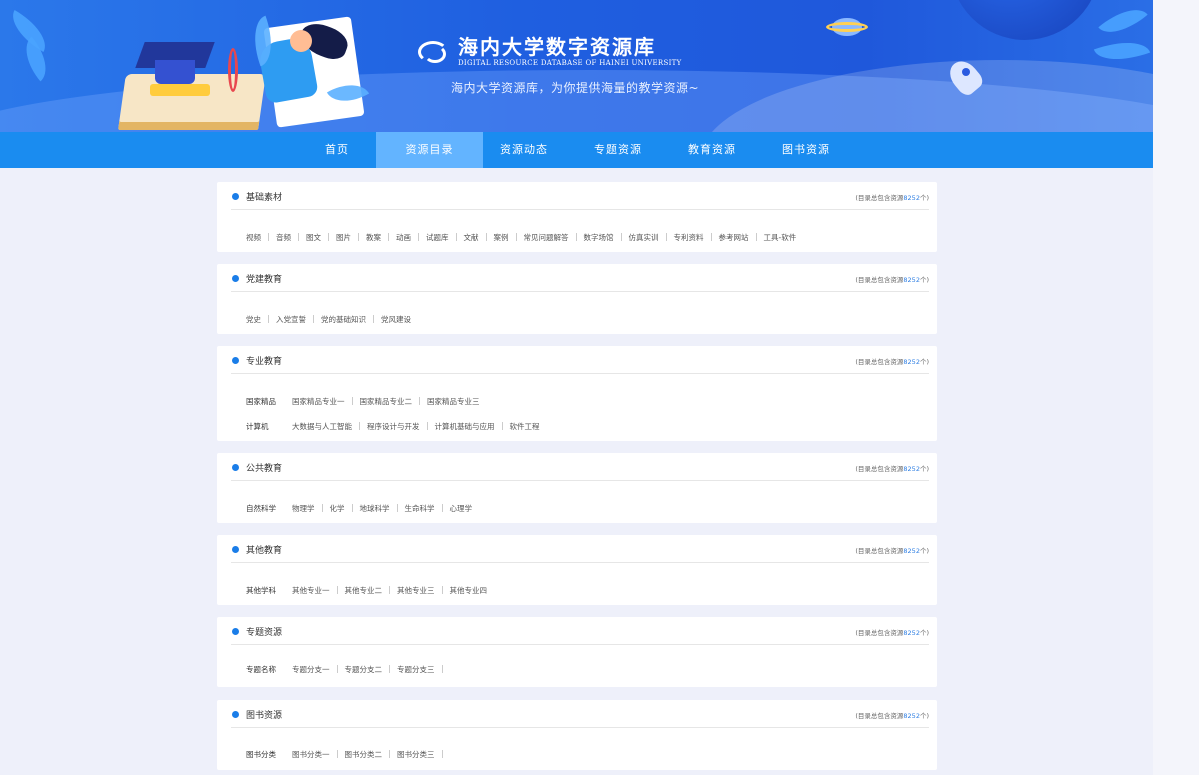  I want to click on catalog-section: 公共教育 (目录总包含资源8252个) 自然科学 物理学 化学 地球科学 生命科学 心理学, so click(577, 488).